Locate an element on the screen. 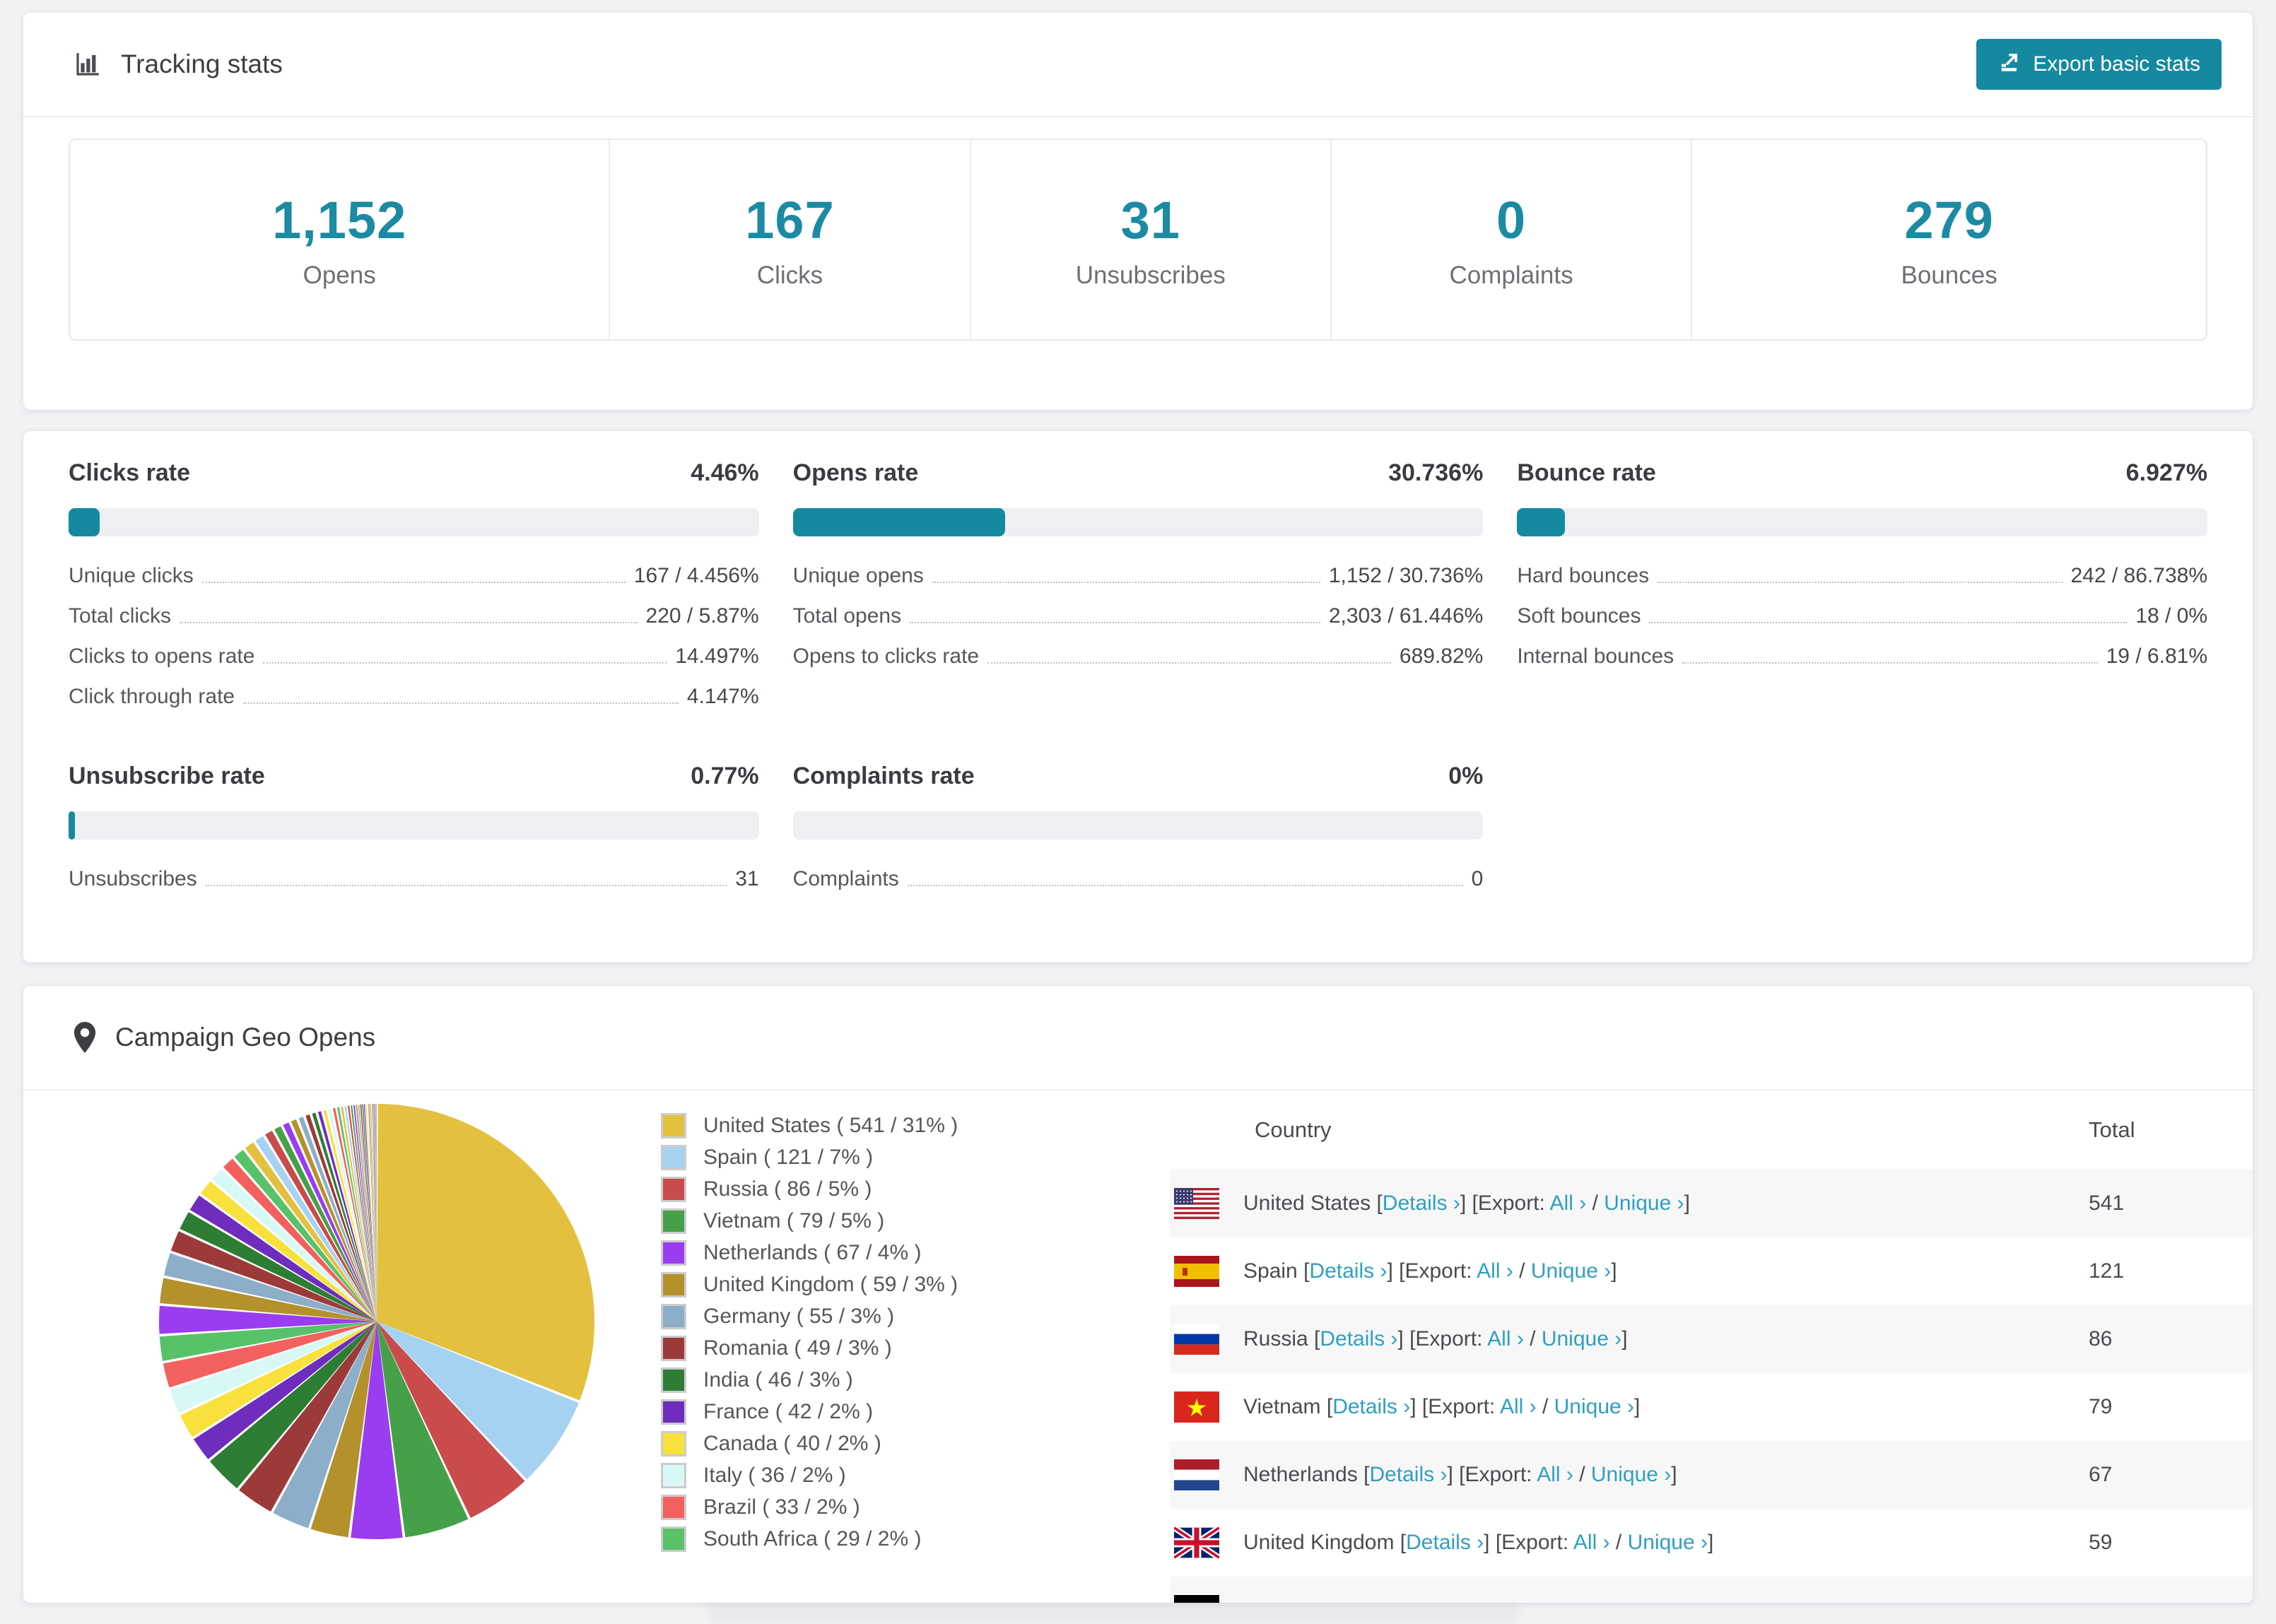 Image resolution: width=2276 pixels, height=1624 pixels. stat-value-complaints: 0 is located at coordinates (1511, 219).